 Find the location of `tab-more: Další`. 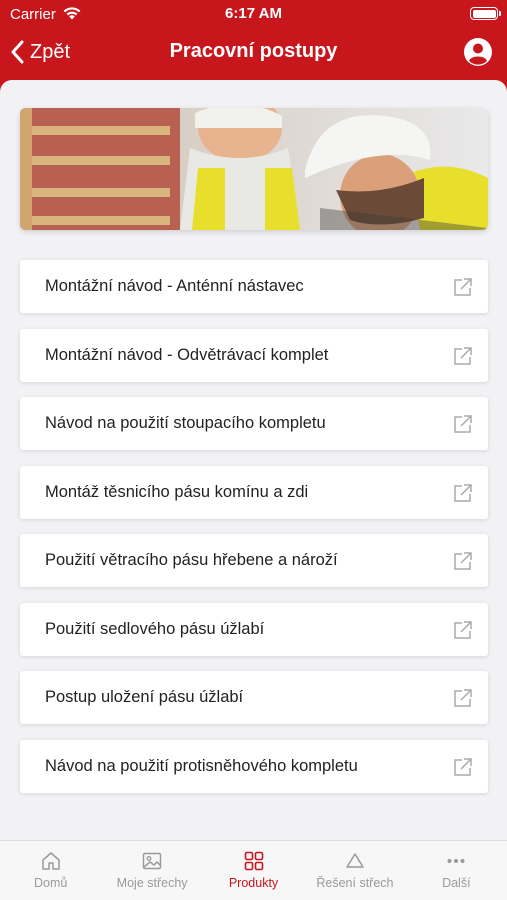

tab-more: Další is located at coordinates (456, 870).